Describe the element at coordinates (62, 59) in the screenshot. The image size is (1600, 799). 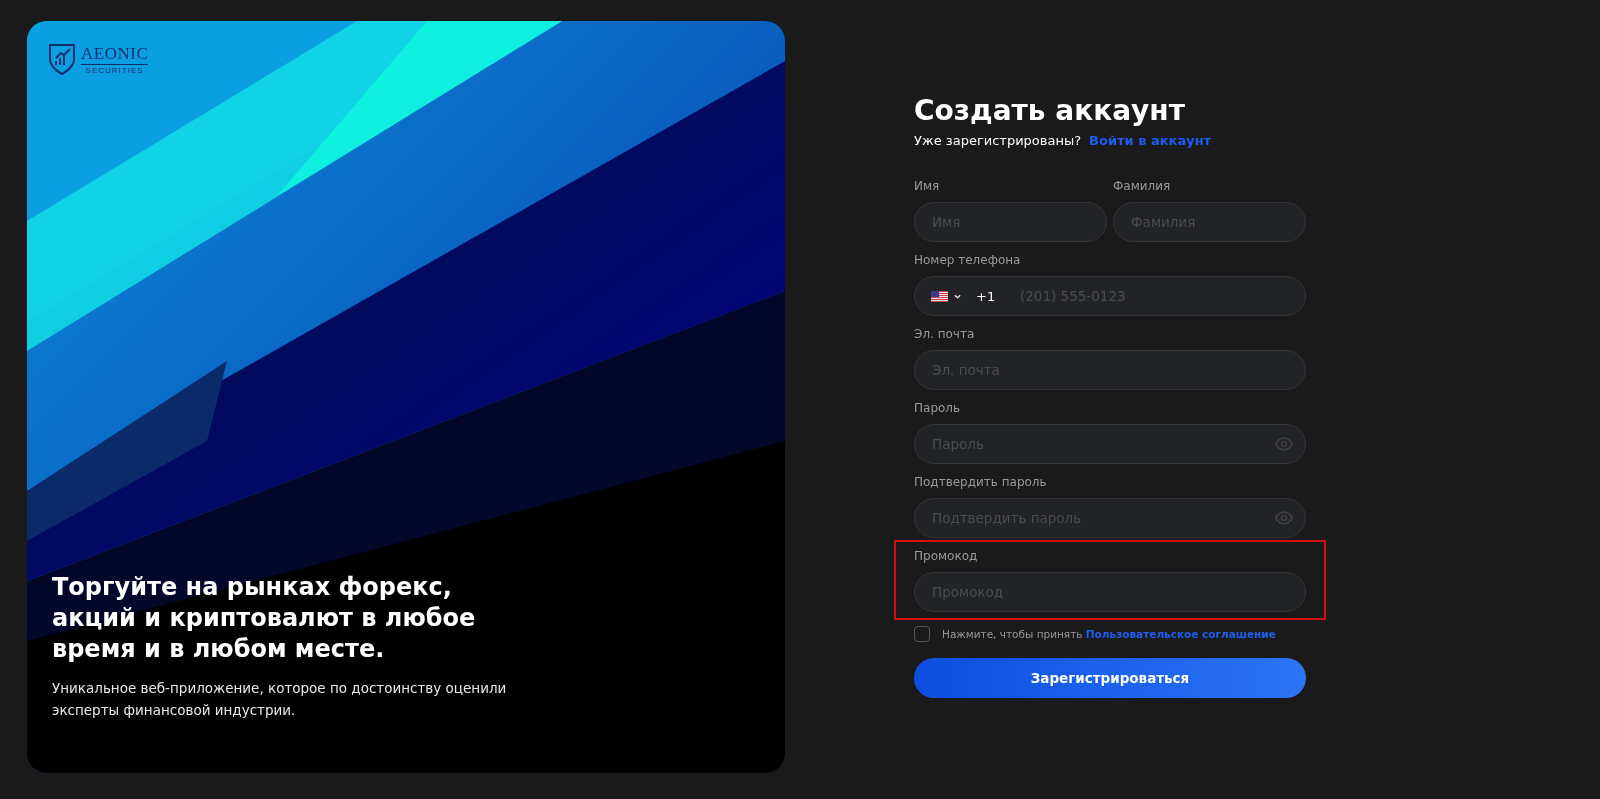
I see `shield-icon` at that location.